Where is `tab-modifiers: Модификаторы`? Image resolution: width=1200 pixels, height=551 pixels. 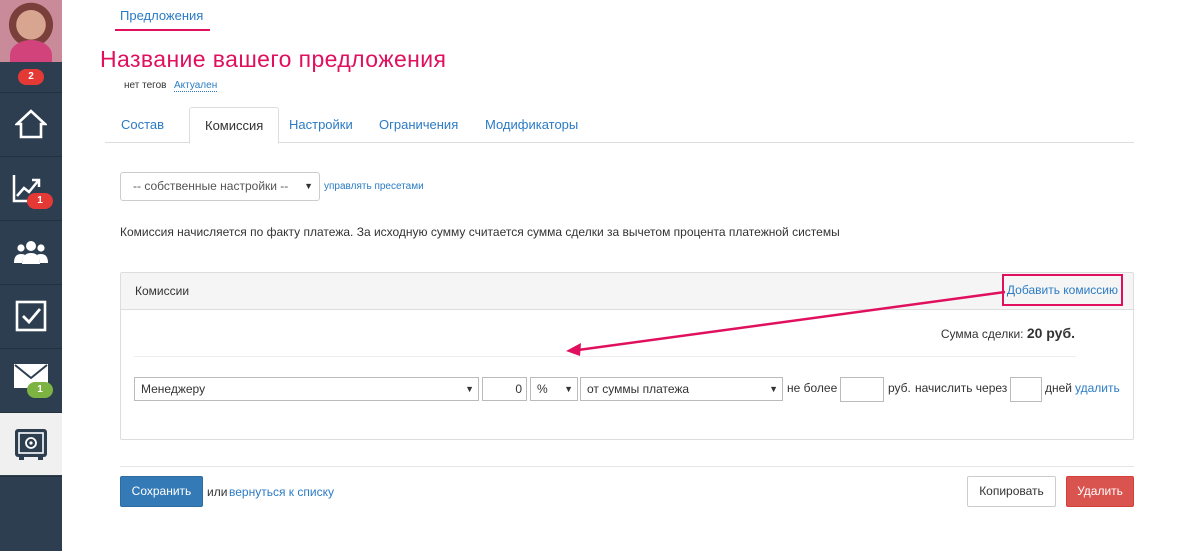 tab-modifiers: Модификаторы is located at coordinates (531, 125).